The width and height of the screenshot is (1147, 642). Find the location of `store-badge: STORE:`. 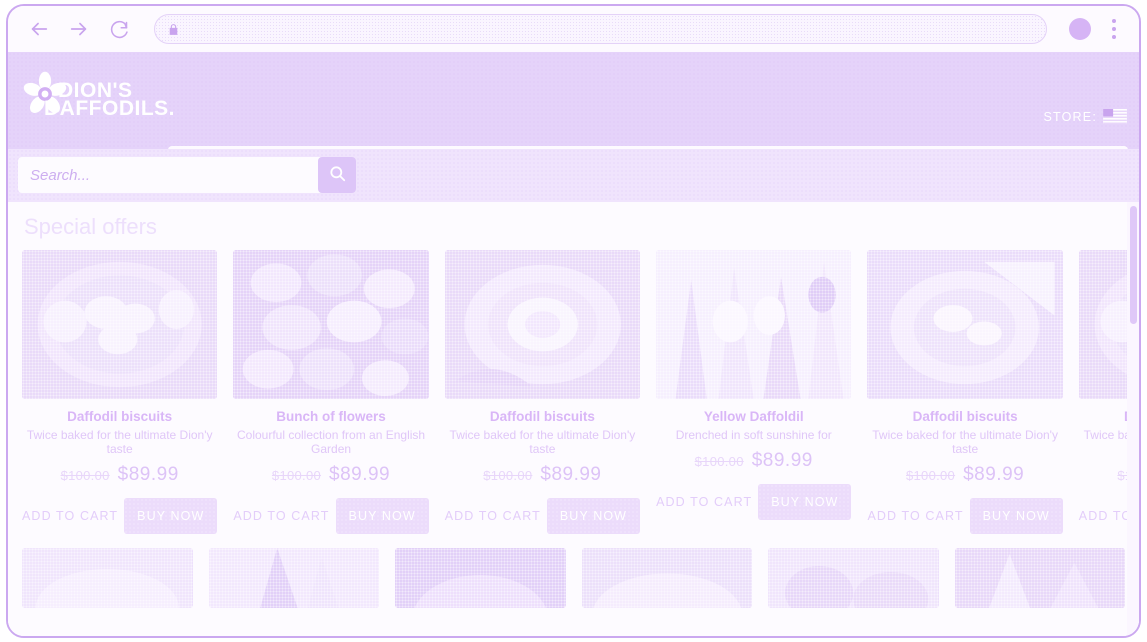

store-badge: STORE: is located at coordinates (1085, 116).